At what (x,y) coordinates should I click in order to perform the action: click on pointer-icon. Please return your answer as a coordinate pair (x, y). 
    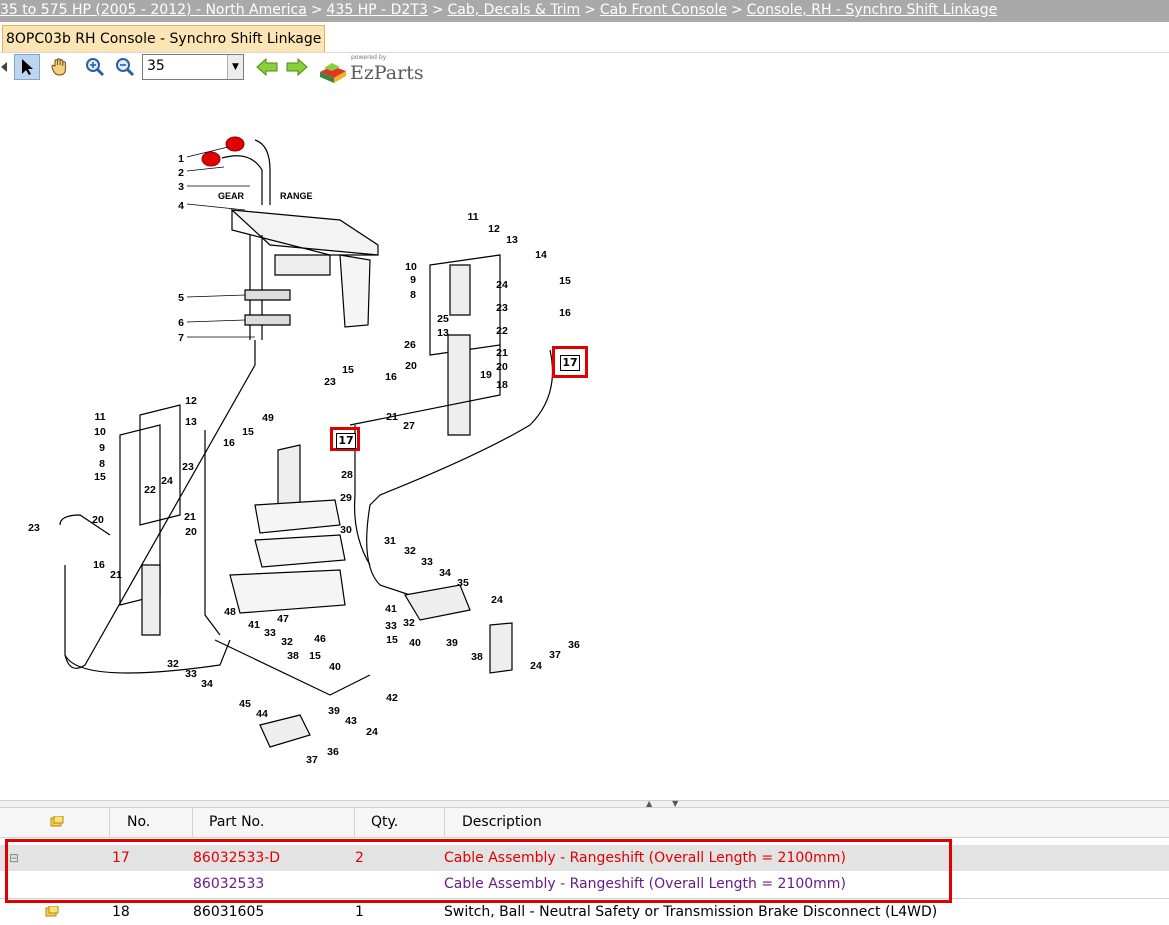
    Looking at the image, I should click on (27, 67).